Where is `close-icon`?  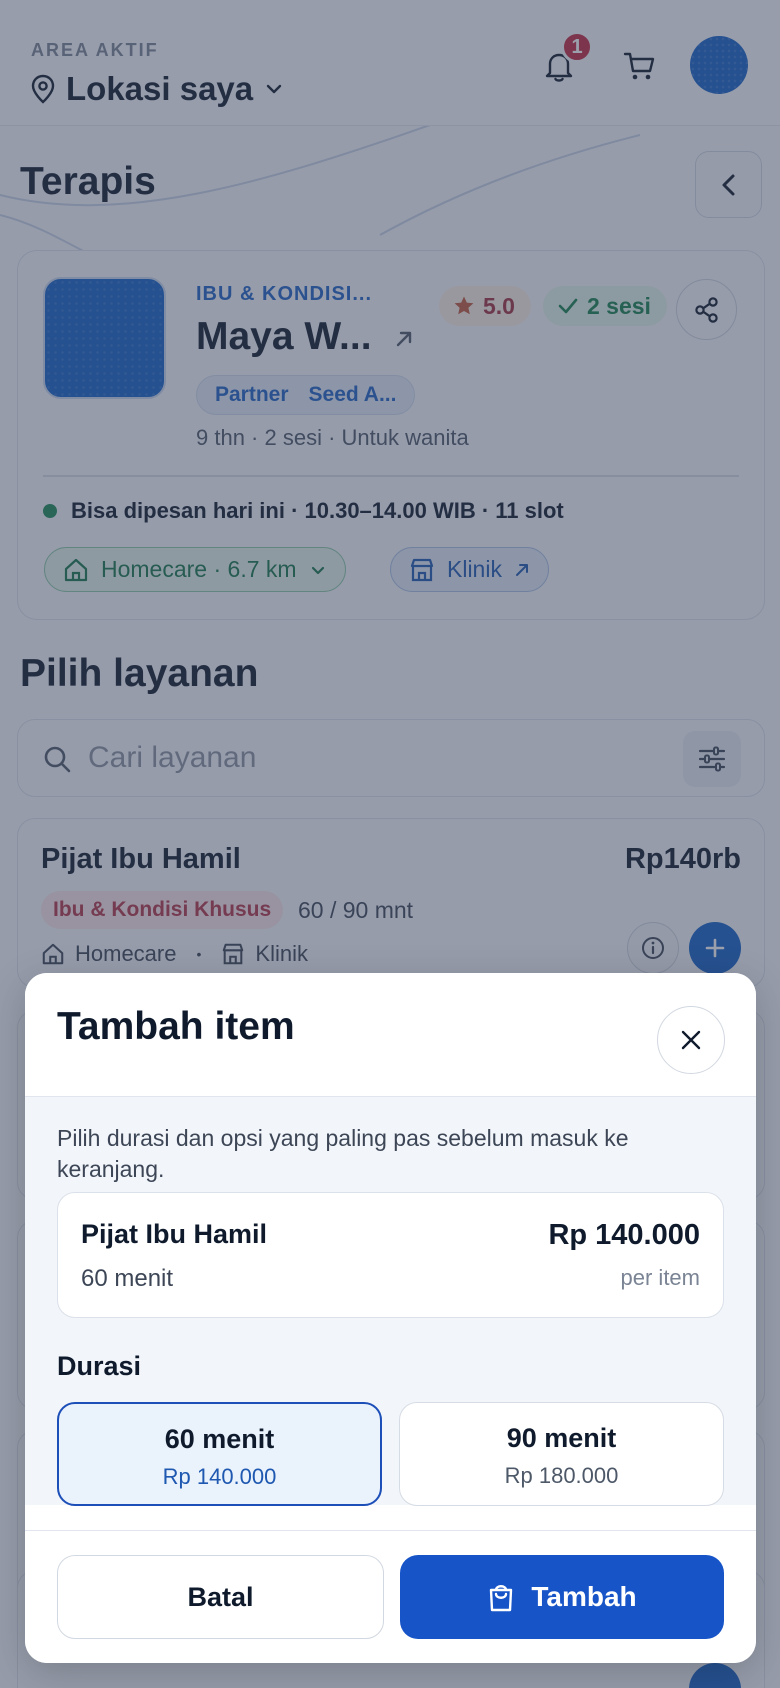 close-icon is located at coordinates (691, 1040).